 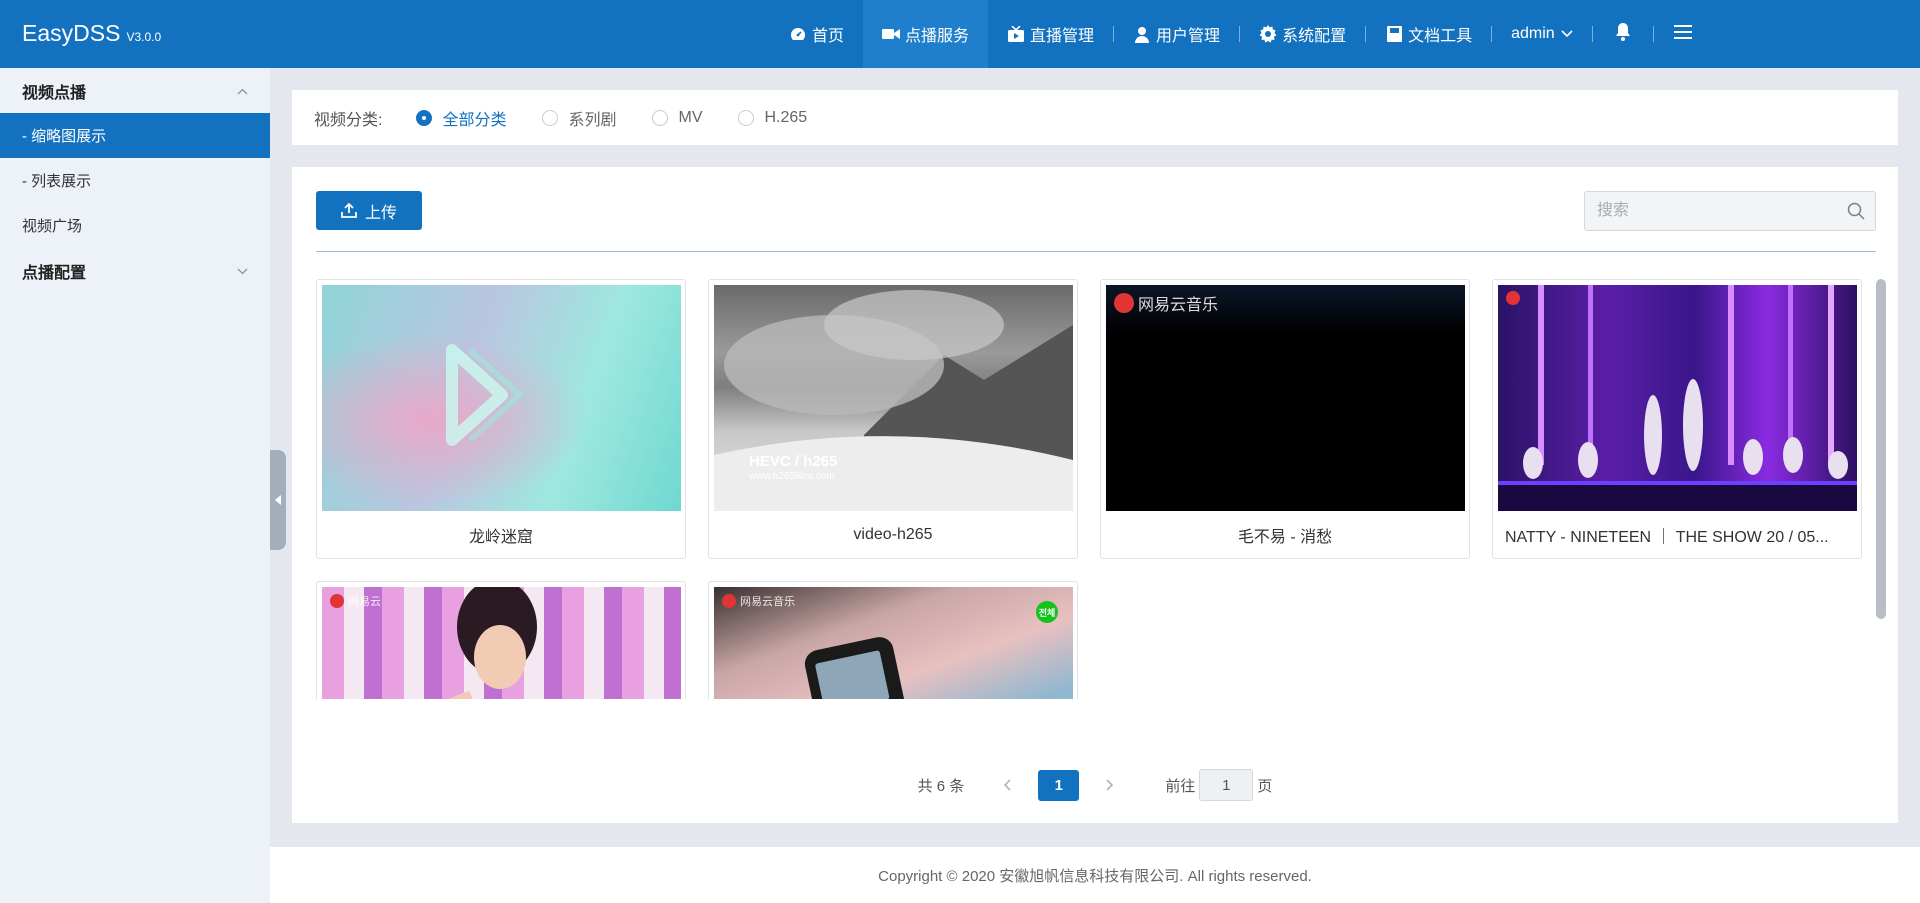 I want to click on main-nav: 首页 点播服务 直播管理 用户管理 系统配置 文档工具 admin, so click(x=1241, y=34).